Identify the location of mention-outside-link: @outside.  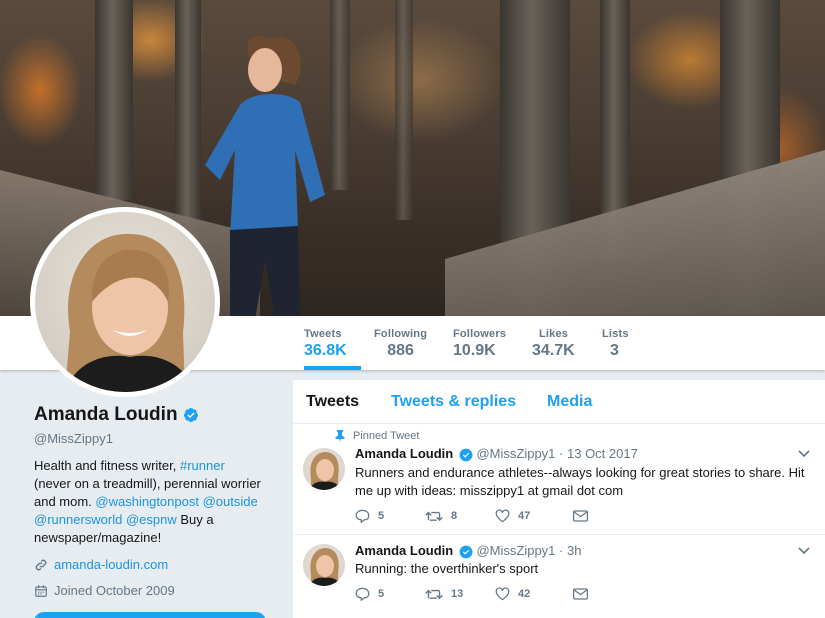
(230, 501).